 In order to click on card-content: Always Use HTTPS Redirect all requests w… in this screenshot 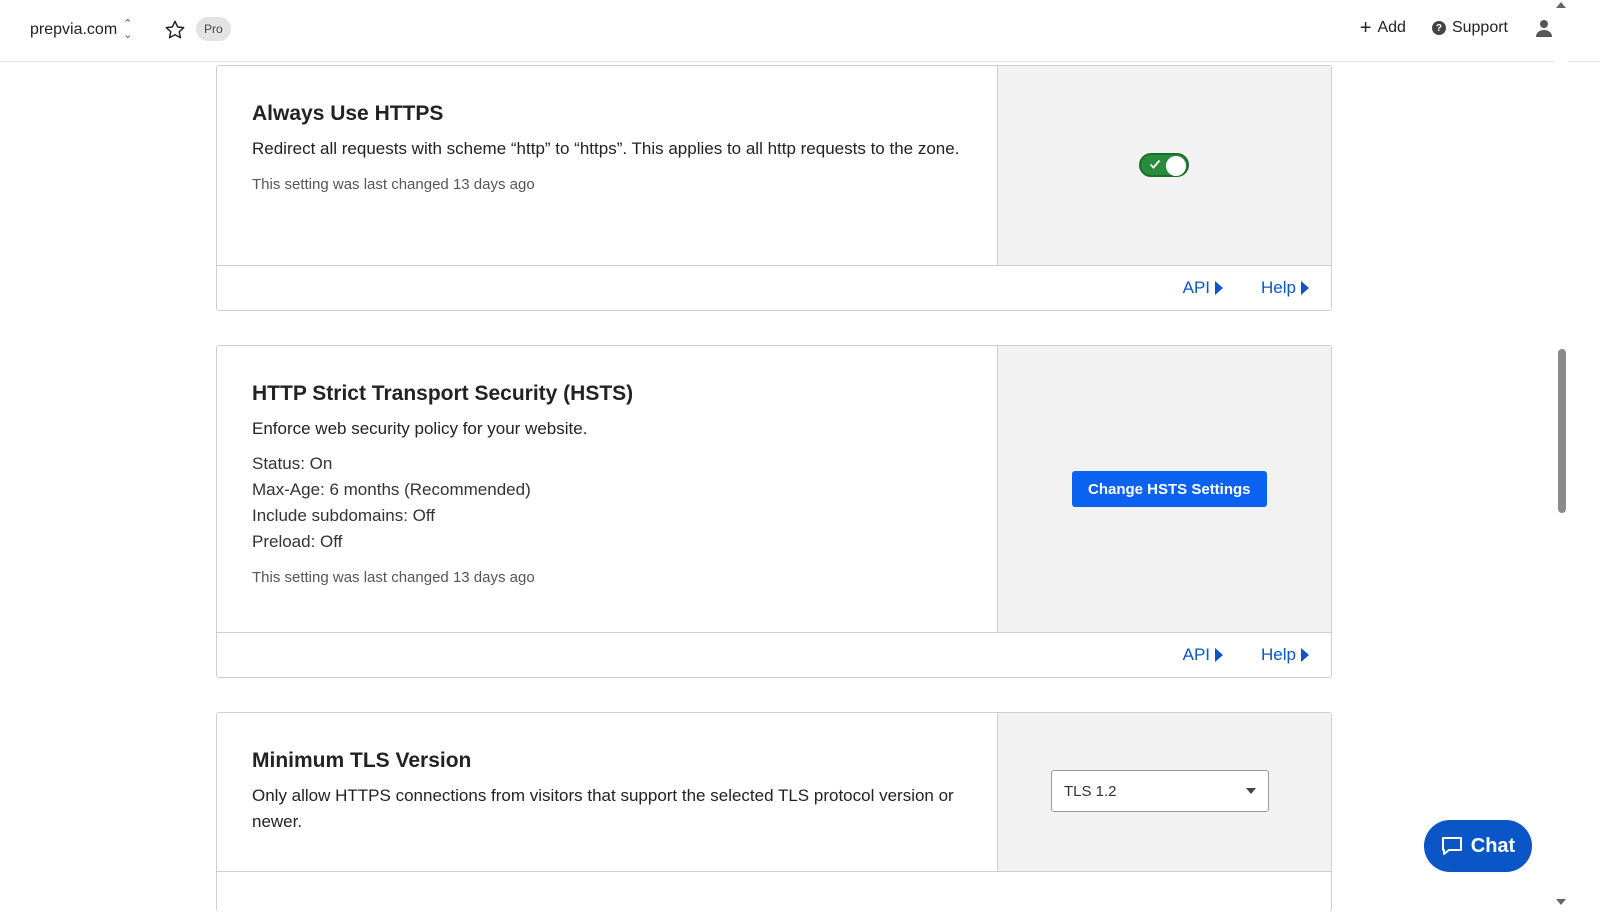, I will do `click(607, 165)`.